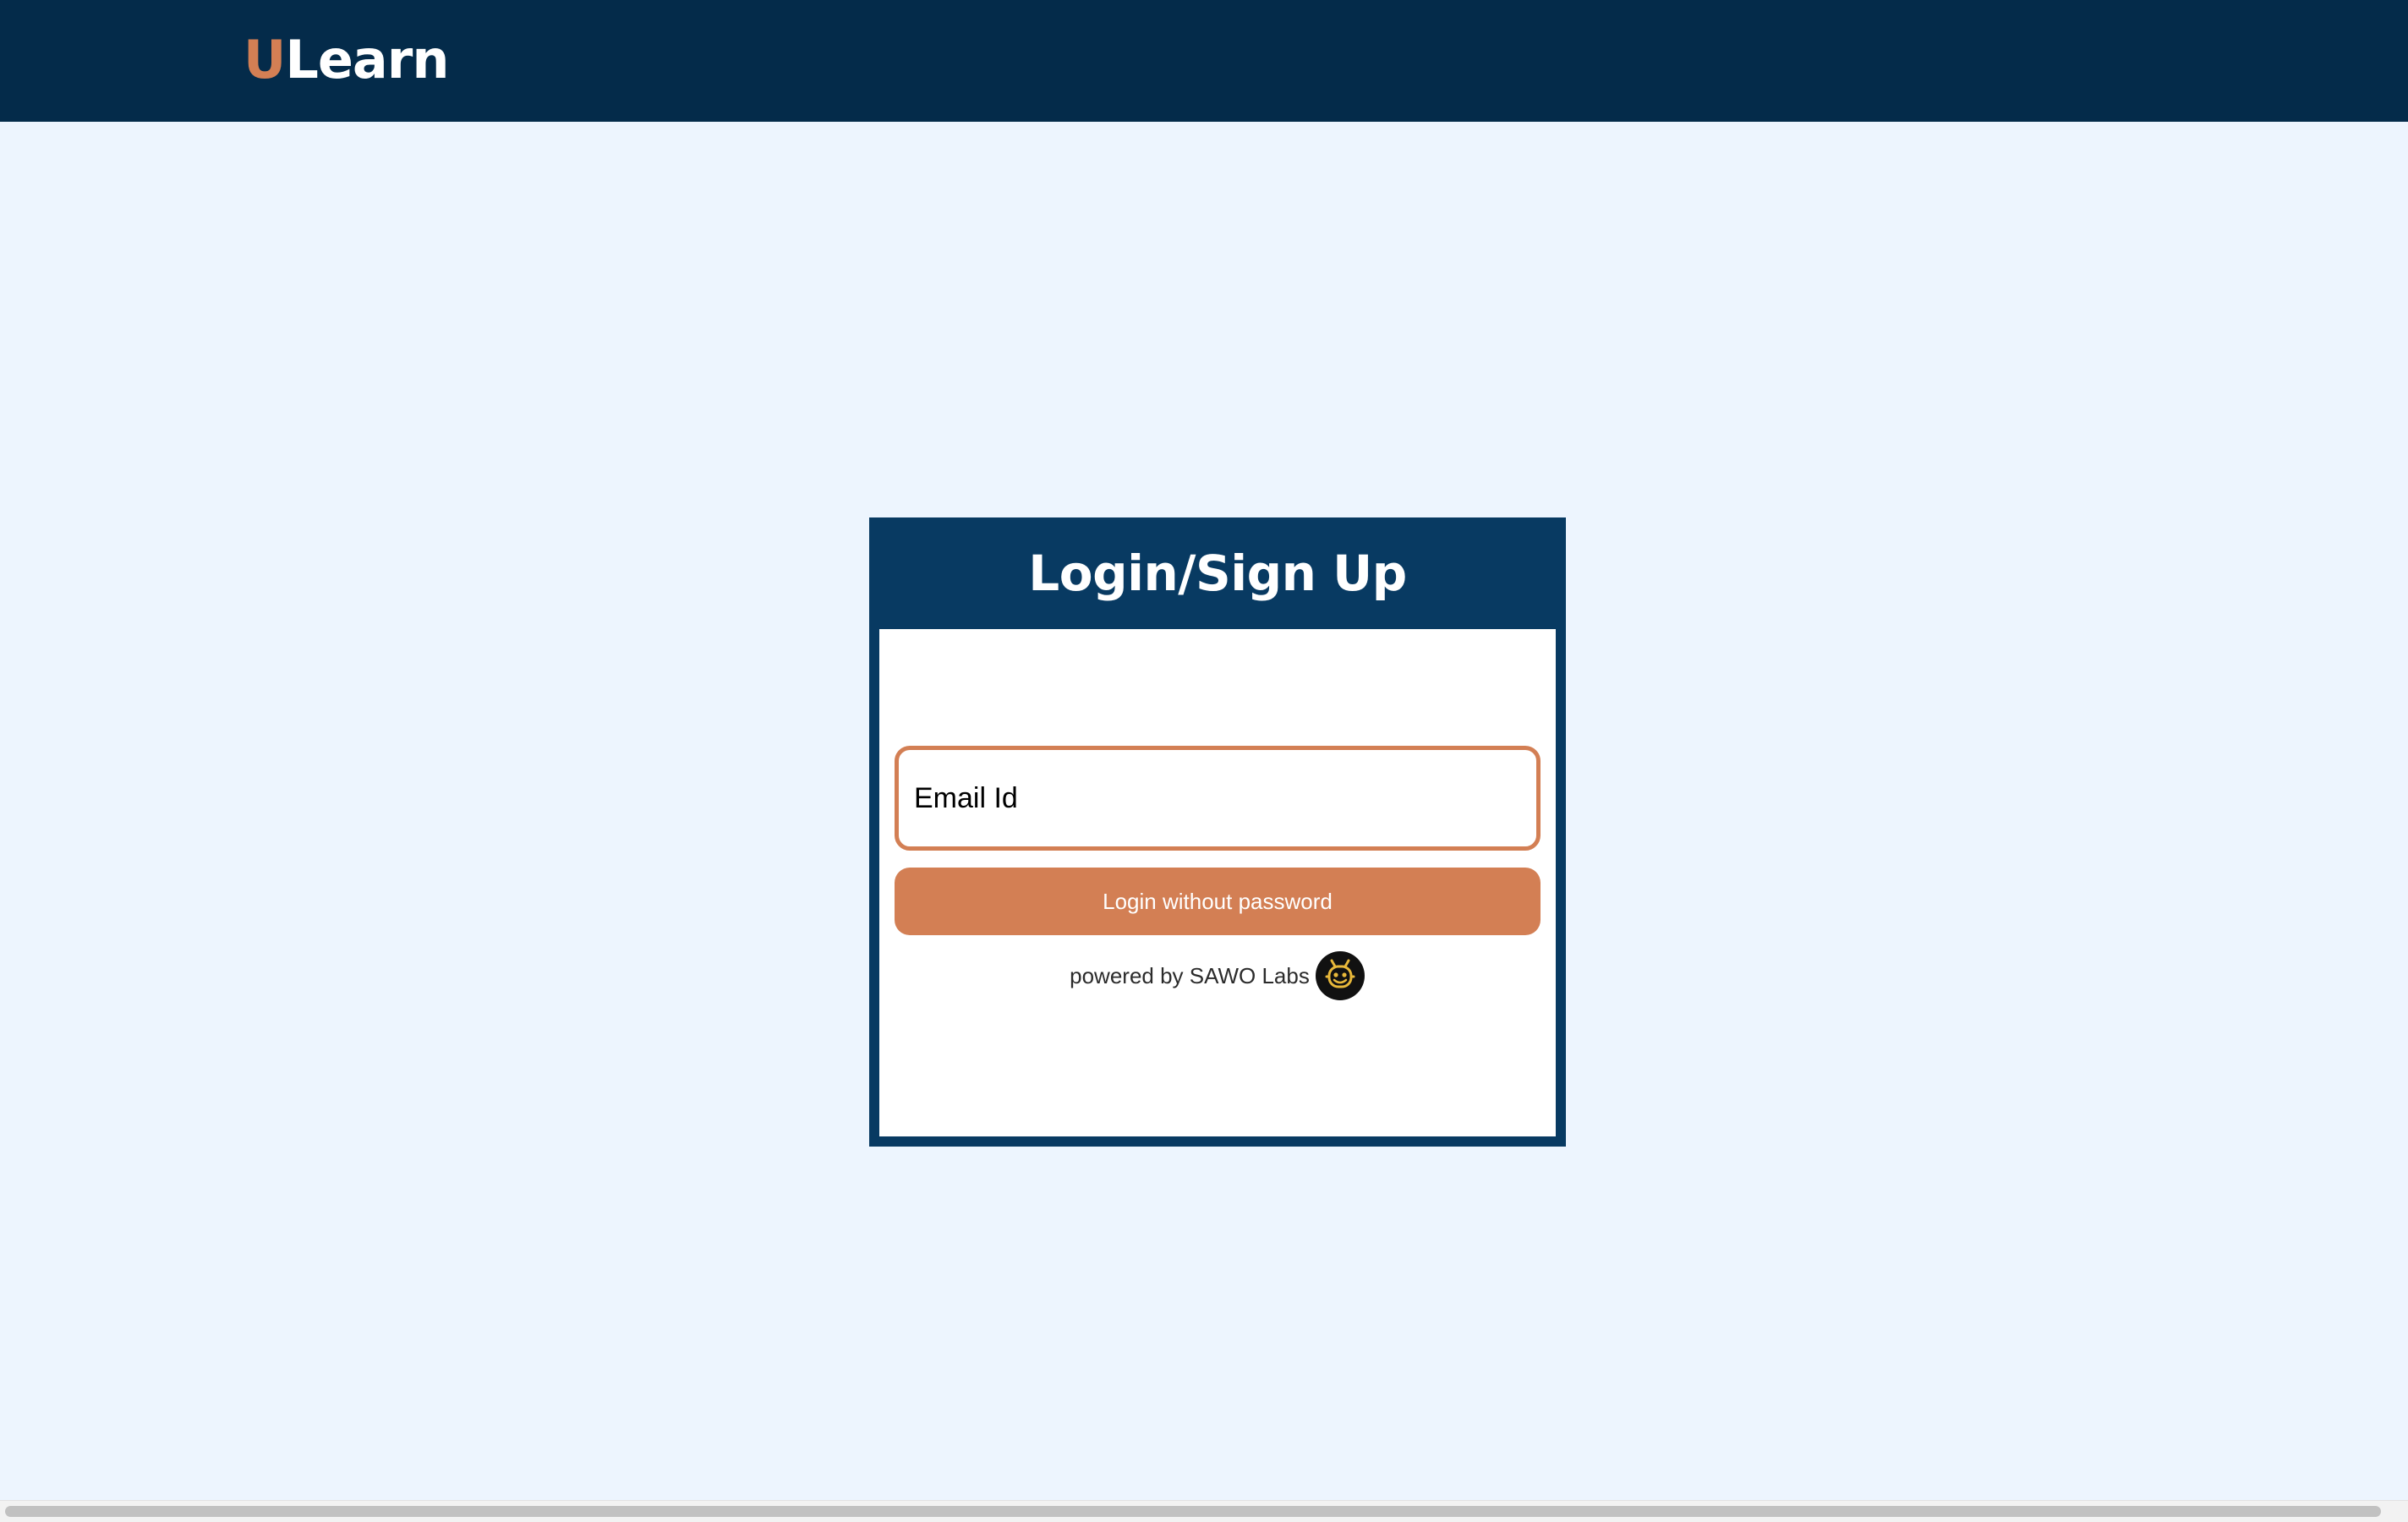 Image resolution: width=2408 pixels, height=1522 pixels. Describe the element at coordinates (265, 59) in the screenshot. I see `logo-accent-letter: U` at that location.